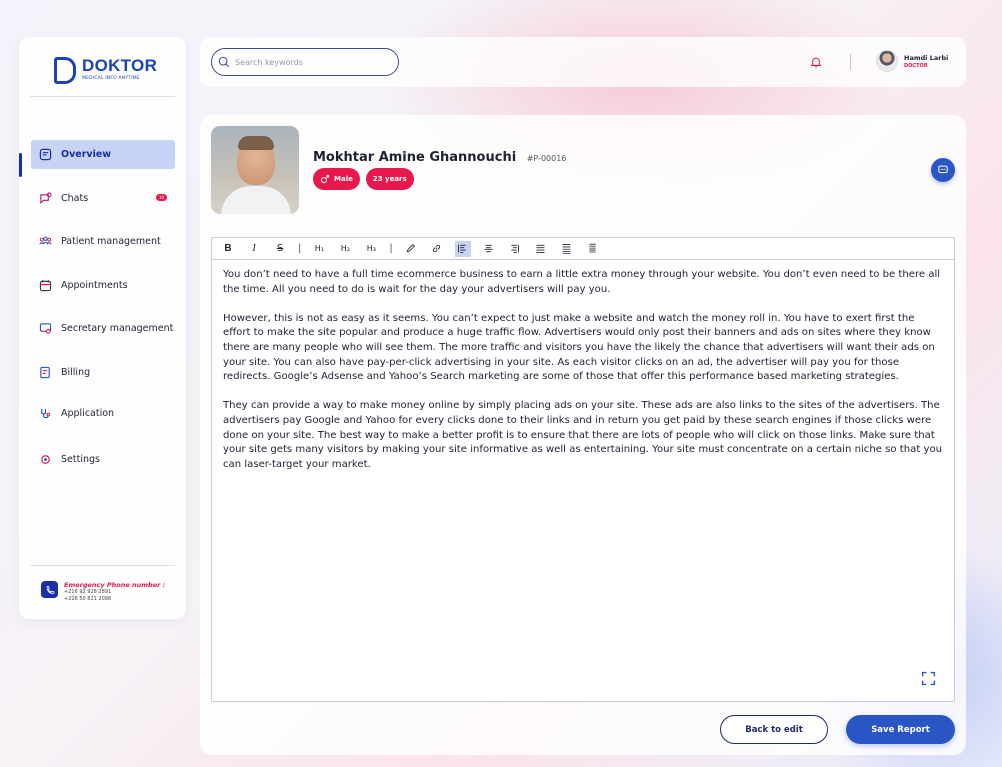 The height and width of the screenshot is (767, 1002). Describe the element at coordinates (228, 249) in the screenshot. I see `bold-button: B` at that location.